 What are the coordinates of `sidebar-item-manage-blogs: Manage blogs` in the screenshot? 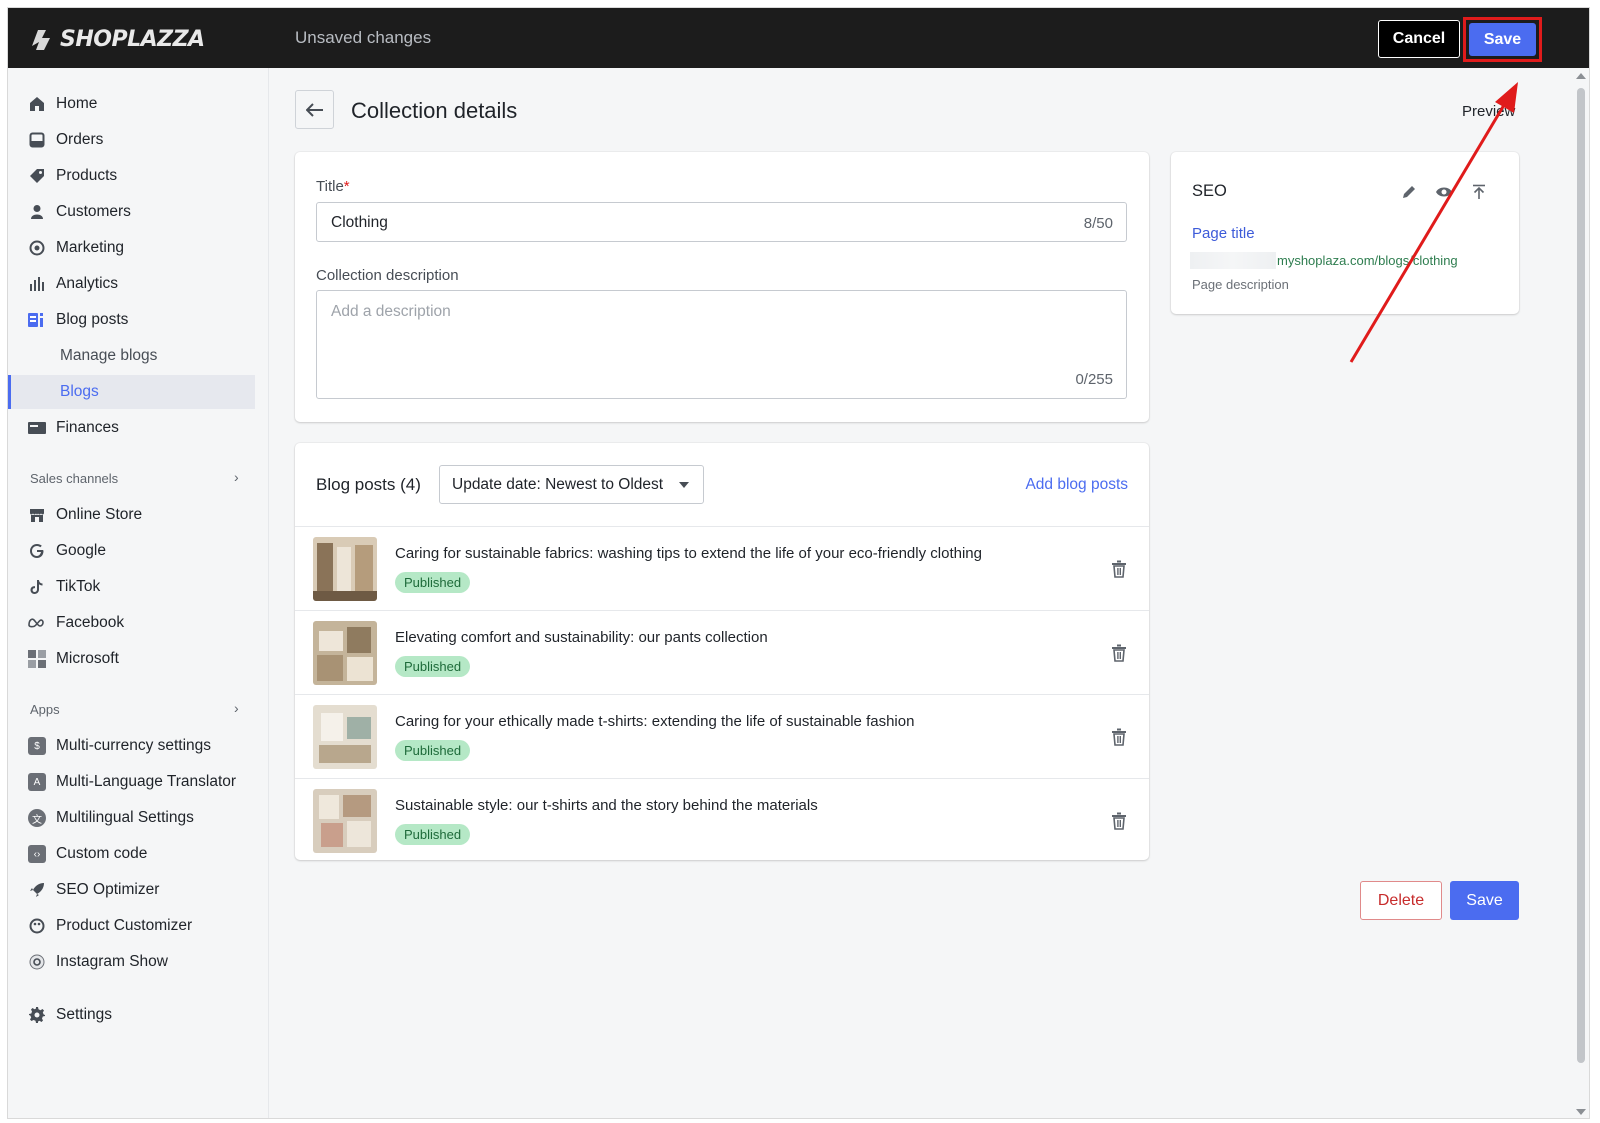 It's located at (138, 356).